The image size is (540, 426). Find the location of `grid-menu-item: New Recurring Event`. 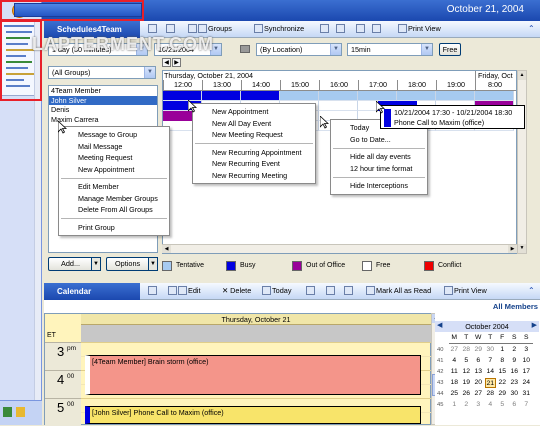

grid-menu-item: New Recurring Event is located at coordinates (254, 164).